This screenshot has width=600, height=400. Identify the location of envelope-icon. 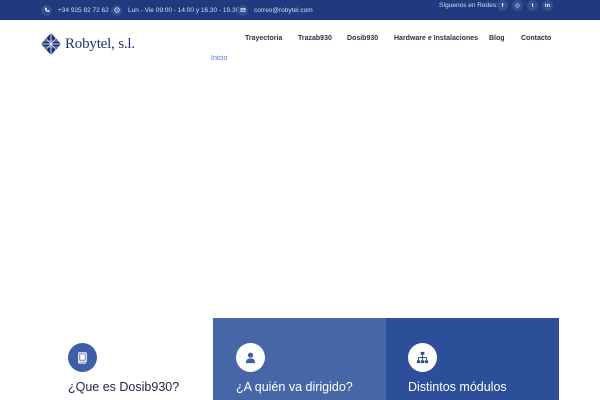
(242, 10).